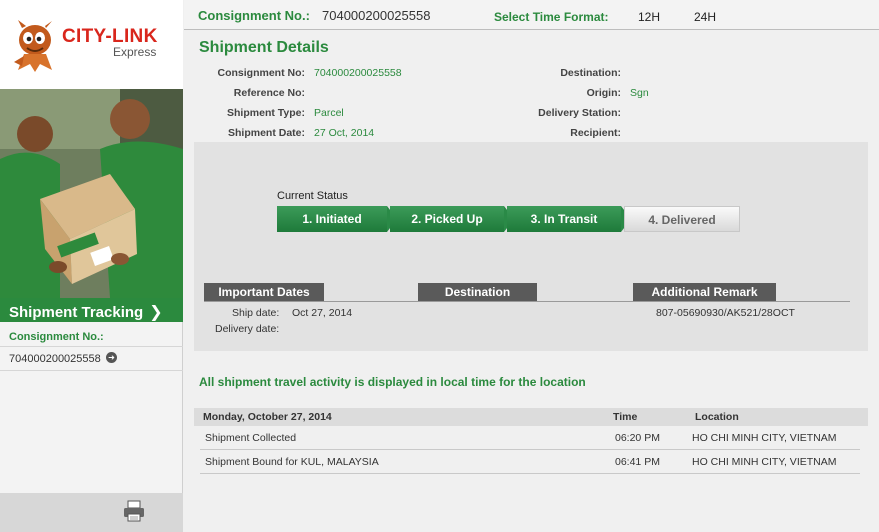 The height and width of the screenshot is (532, 879). I want to click on delivery-date-label: Delivery date:, so click(247, 329).